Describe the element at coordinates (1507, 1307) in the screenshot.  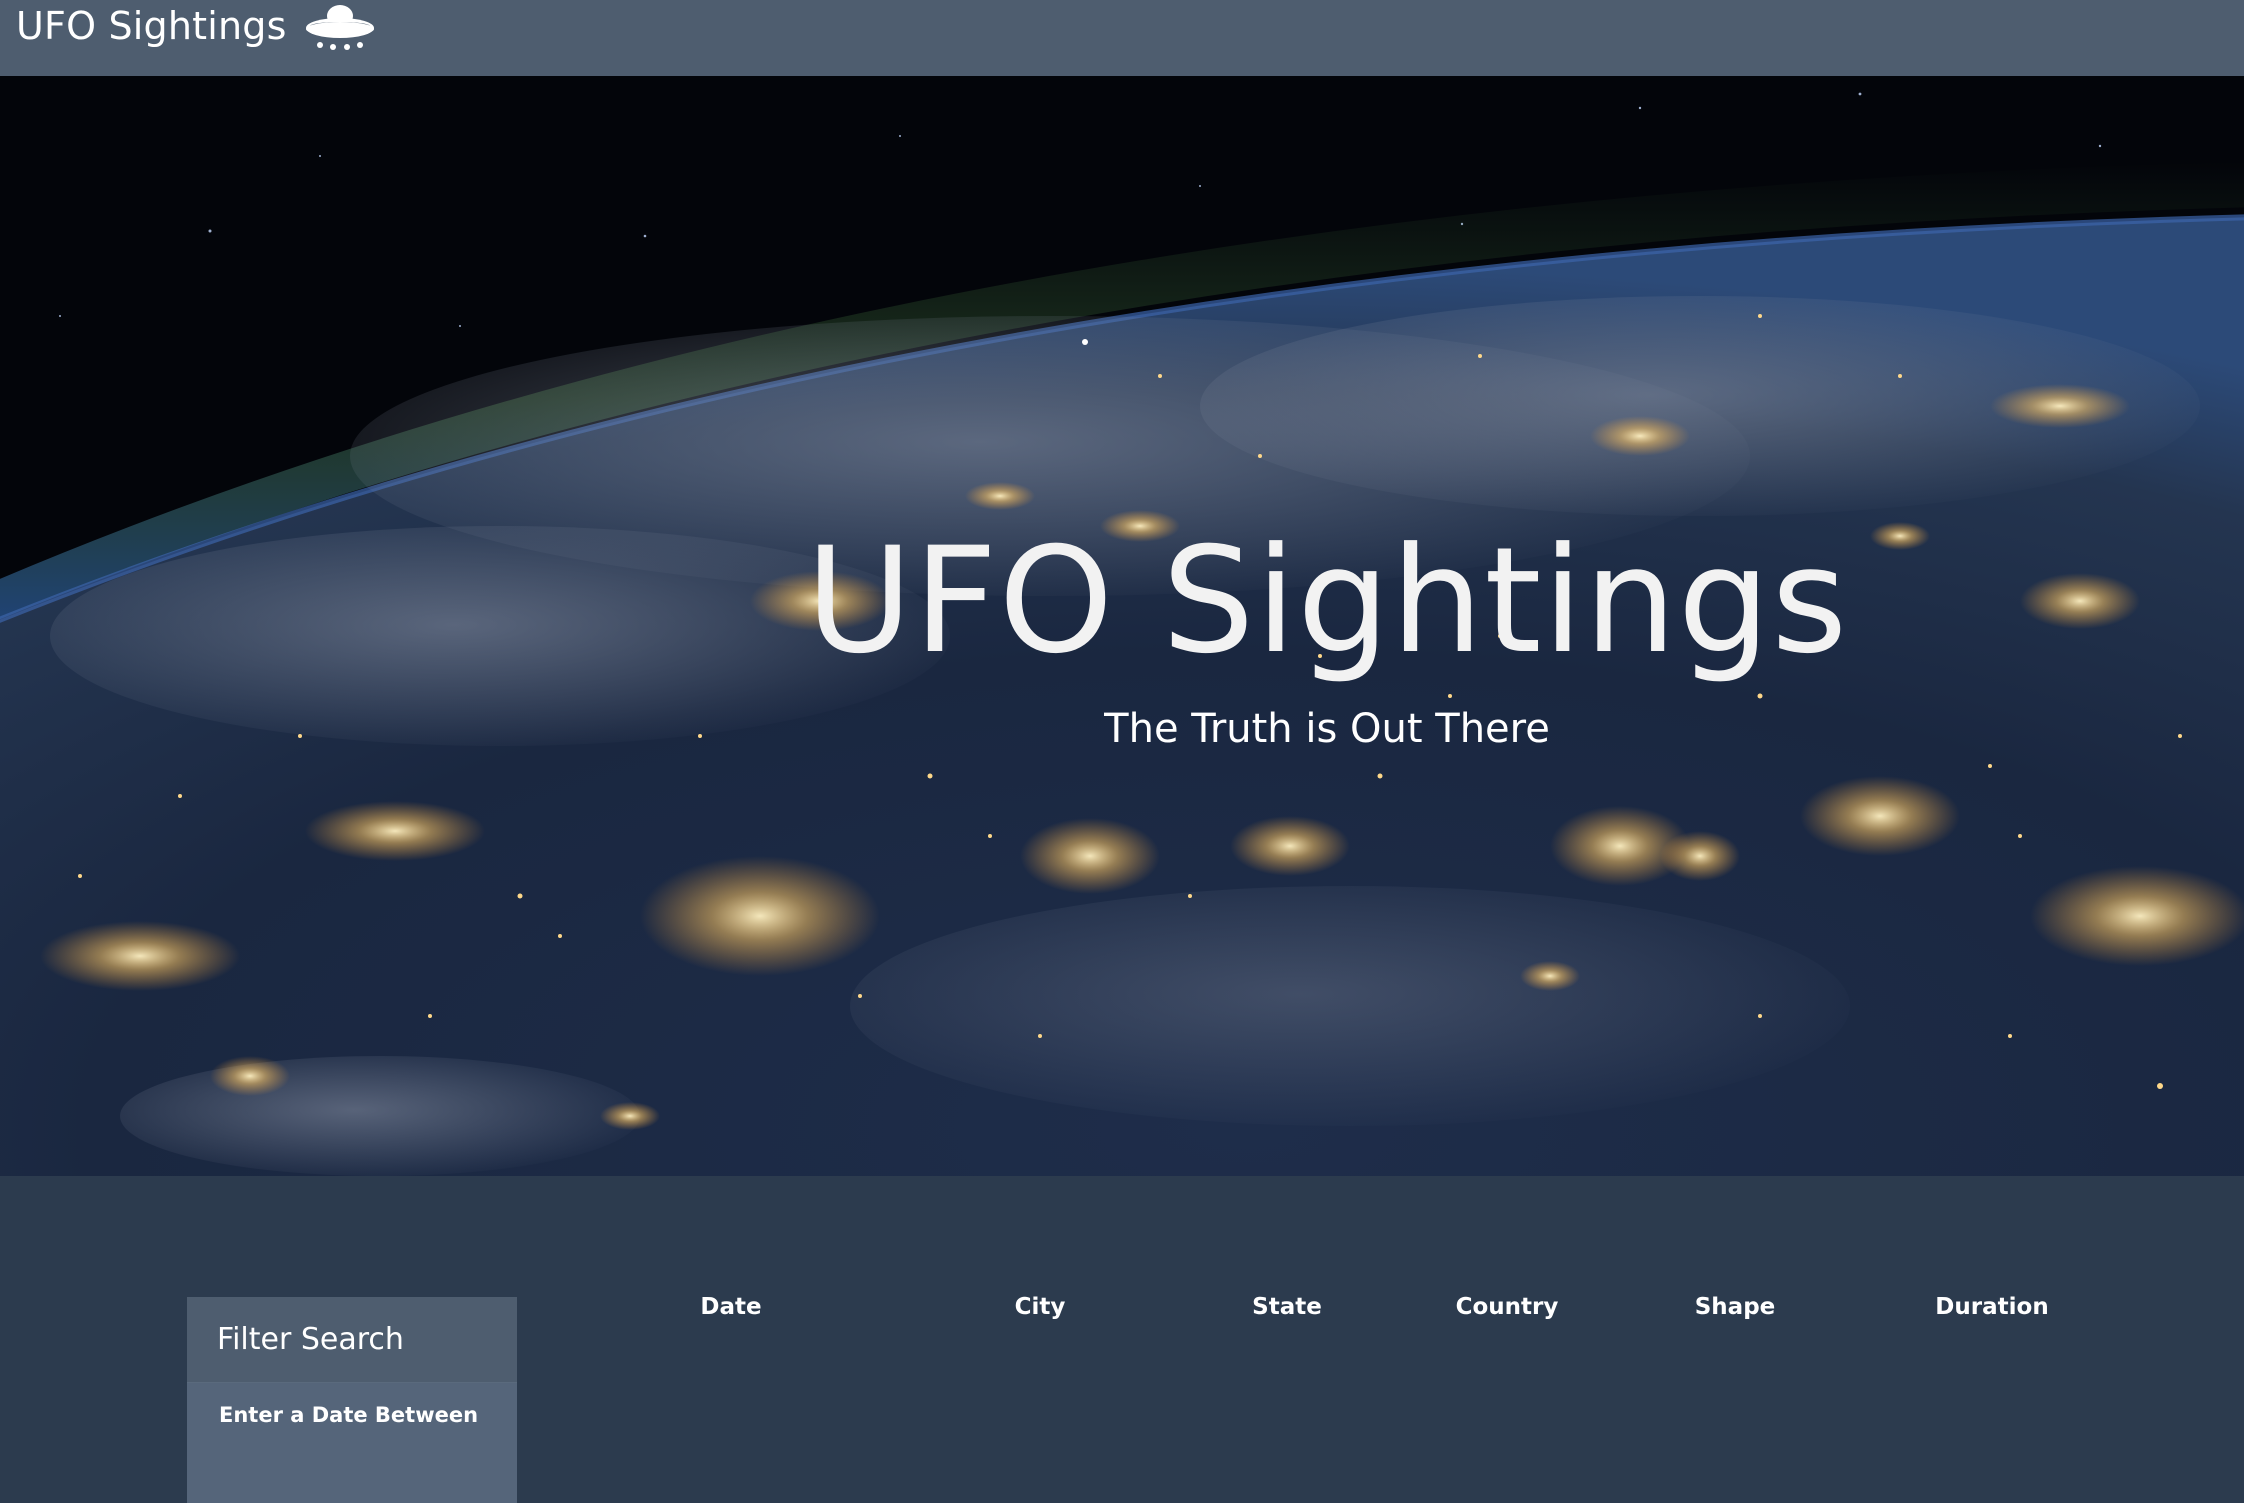
I see `column-header-country: Country` at that location.